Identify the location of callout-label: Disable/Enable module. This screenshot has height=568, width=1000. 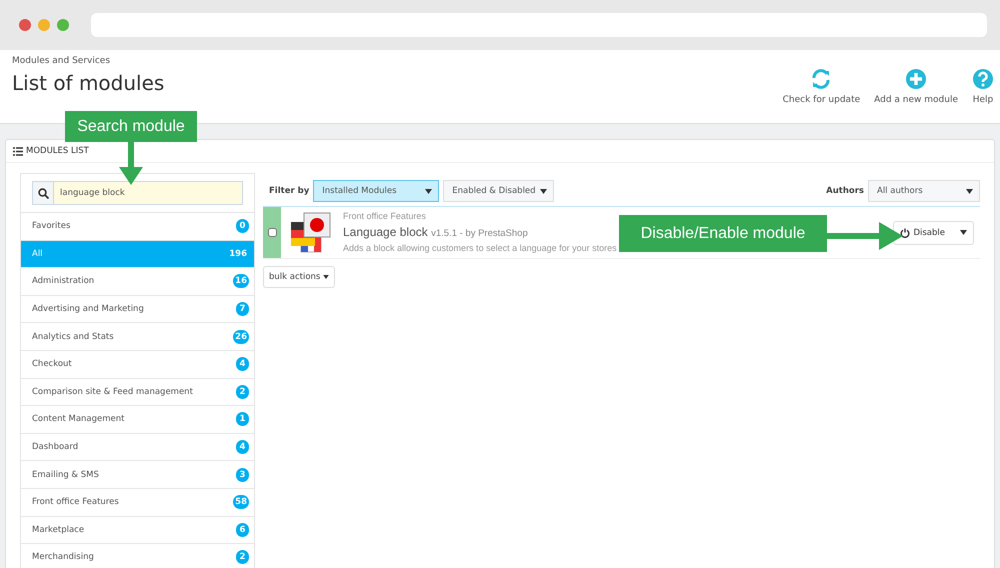
(723, 233).